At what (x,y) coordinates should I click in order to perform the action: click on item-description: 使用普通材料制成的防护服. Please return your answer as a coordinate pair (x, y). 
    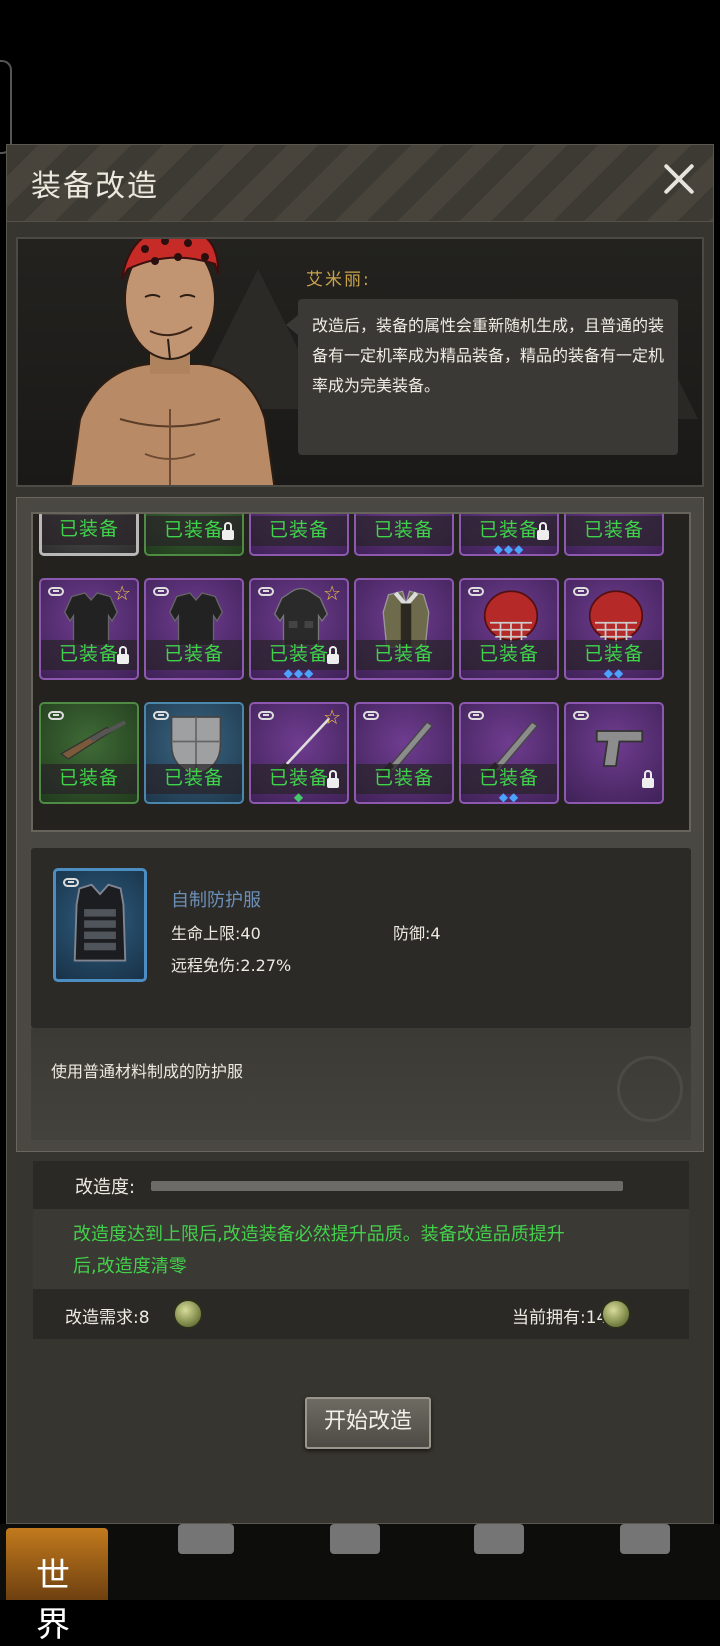
    Looking at the image, I should click on (147, 1071).